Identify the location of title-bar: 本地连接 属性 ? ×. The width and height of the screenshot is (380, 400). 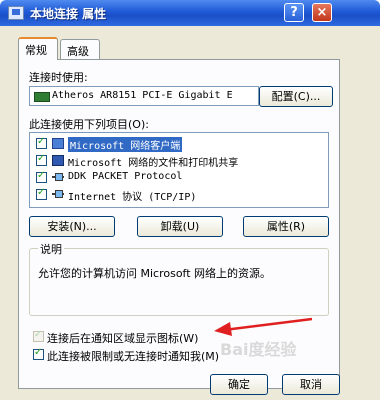
(190, 13).